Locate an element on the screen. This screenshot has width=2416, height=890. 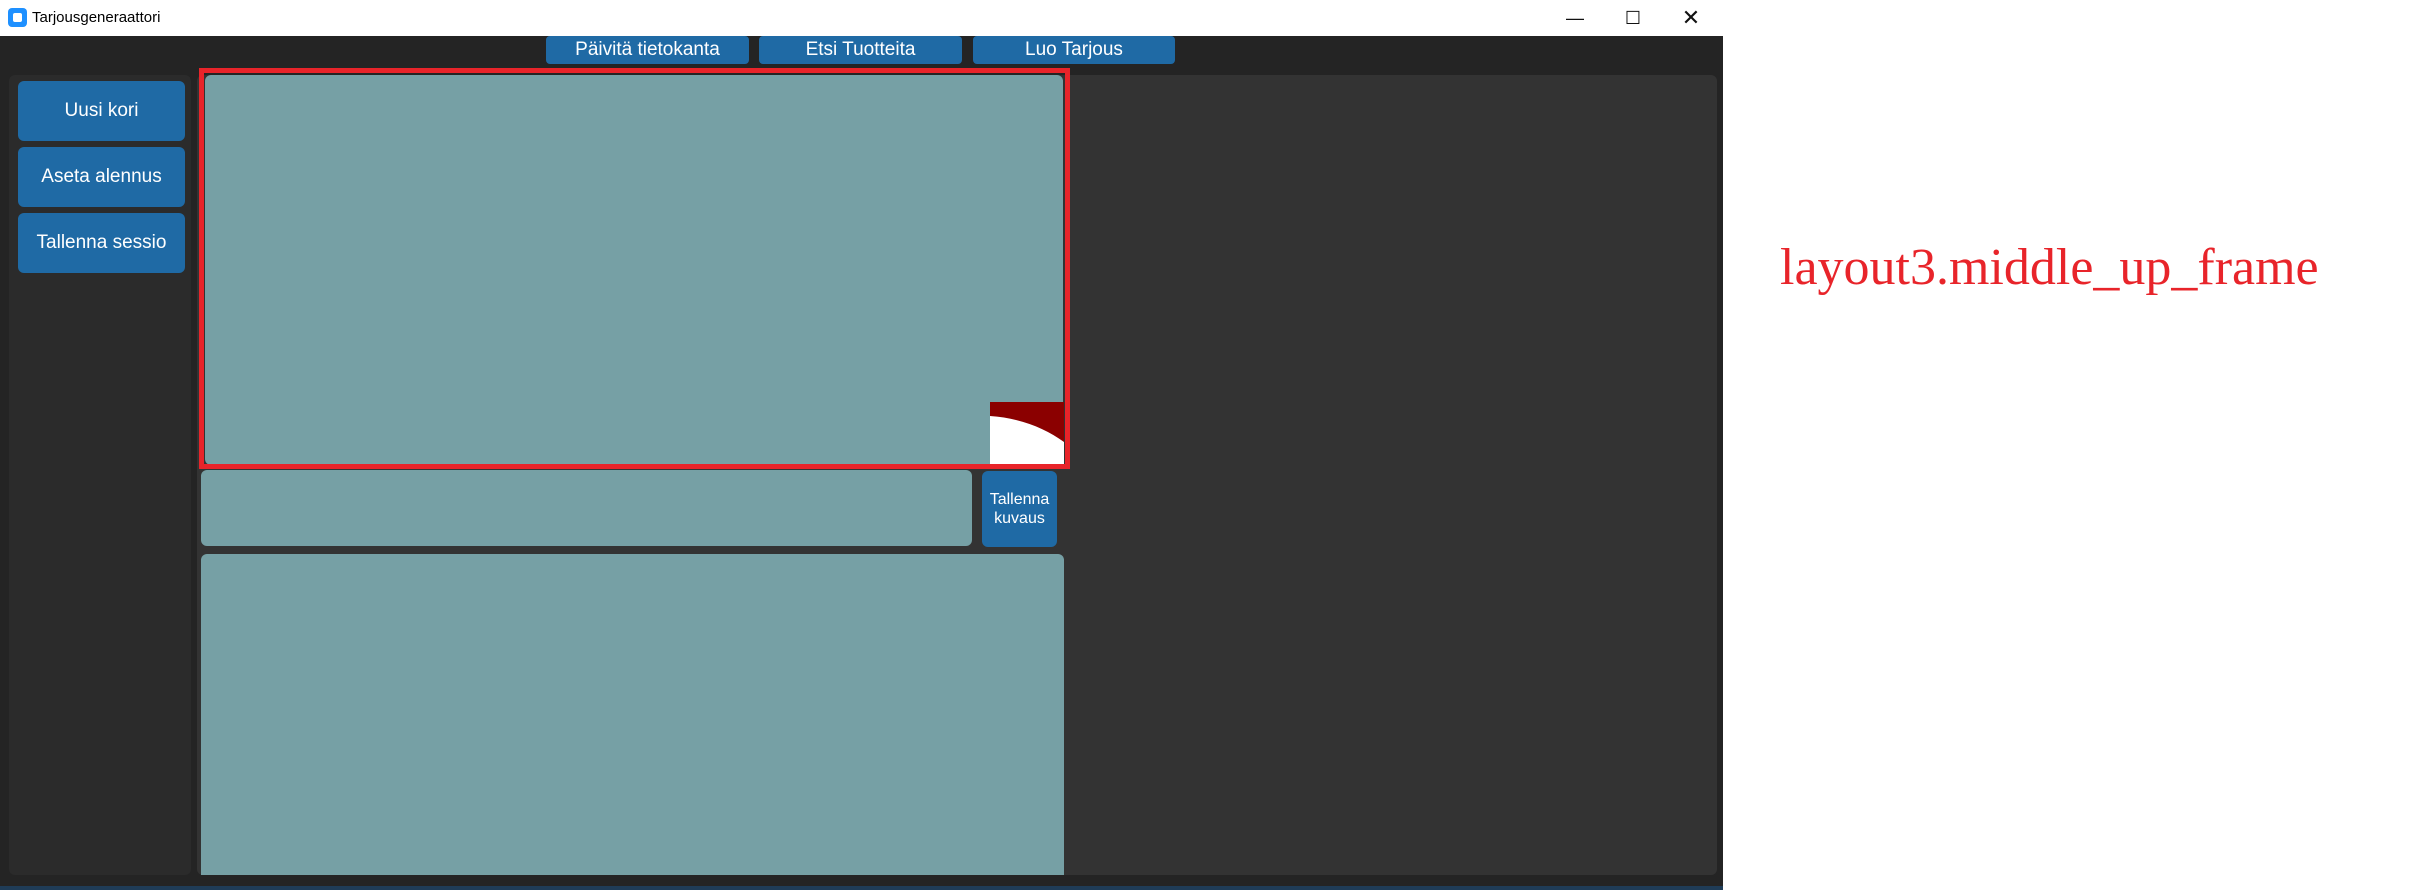
minimize-button: — is located at coordinates (1575, 18).